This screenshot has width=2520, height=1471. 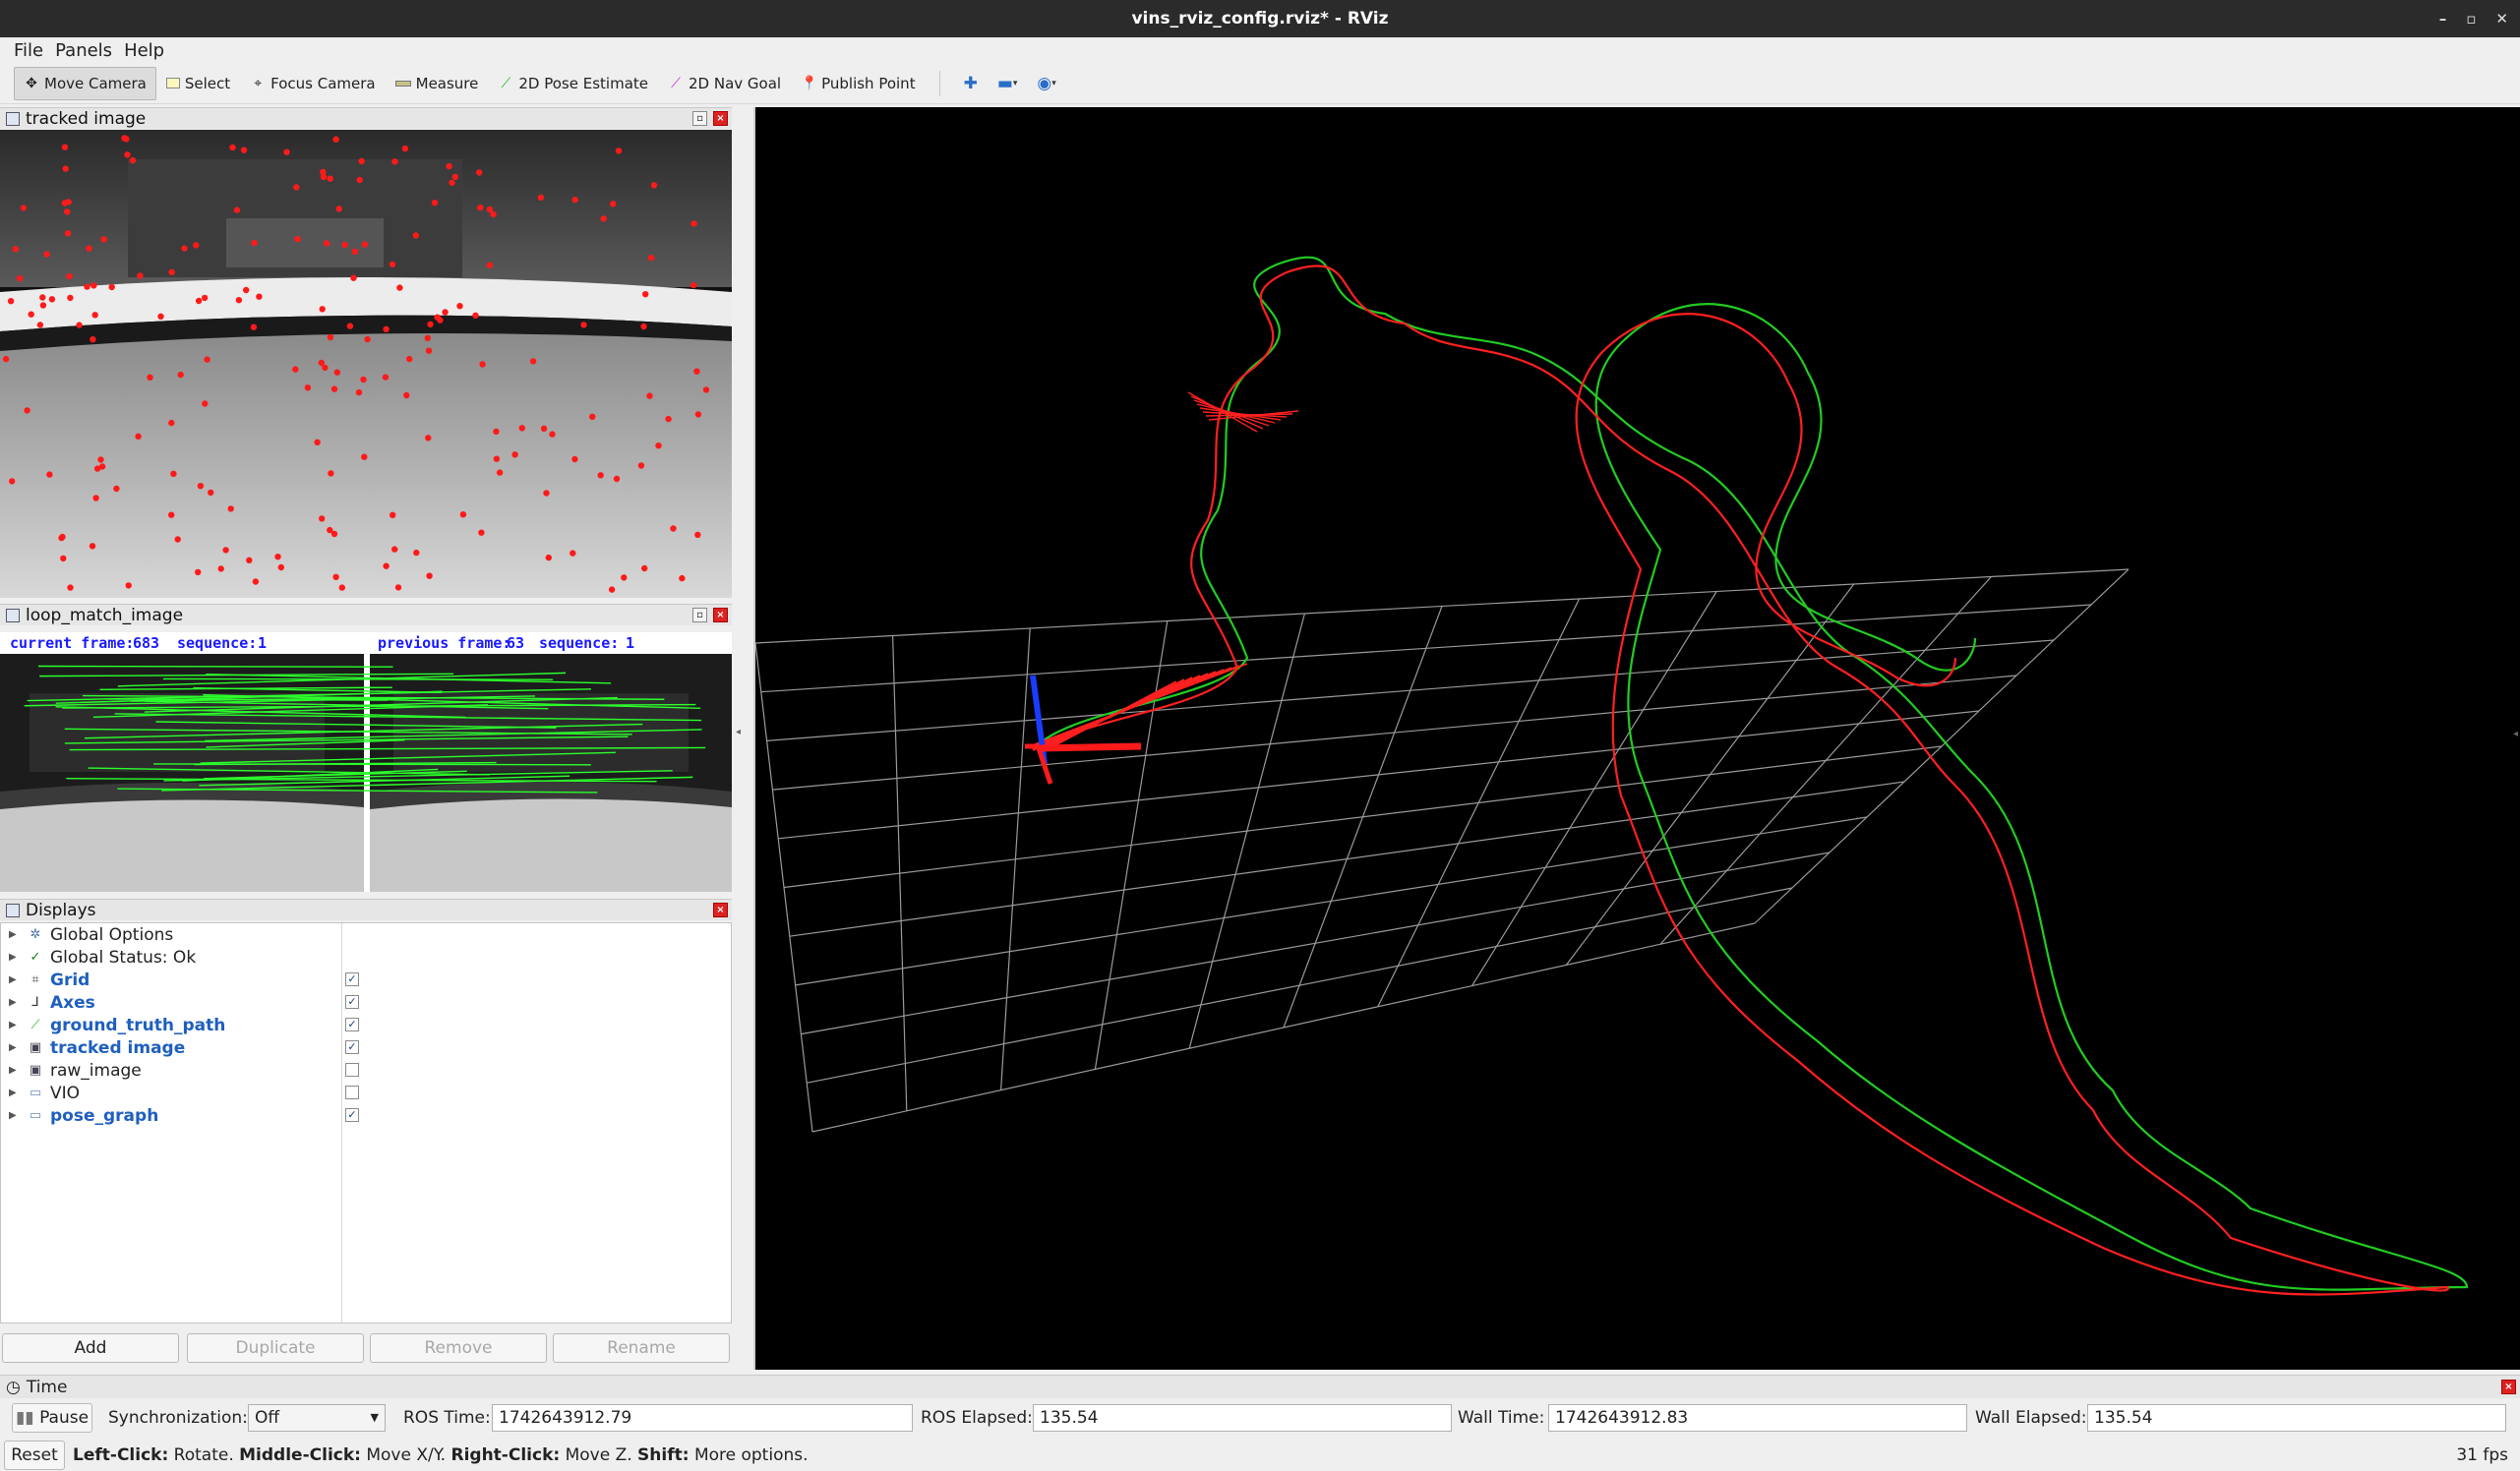 What do you see at coordinates (751, 1455) in the screenshot?
I see `shift-desc: More options.` at bounding box center [751, 1455].